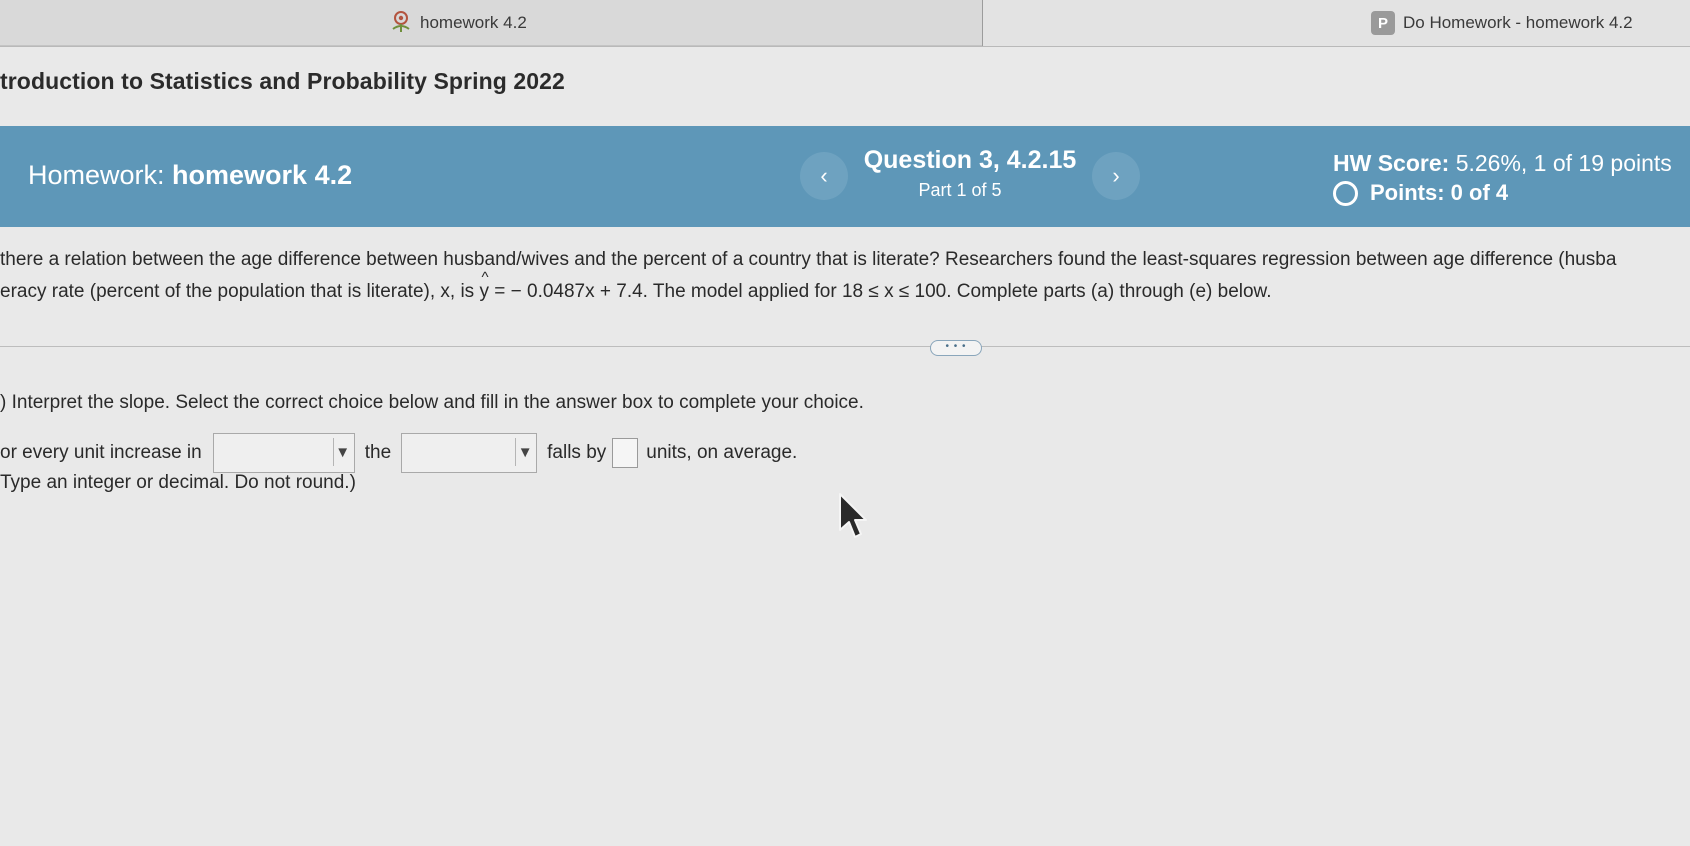 The width and height of the screenshot is (1690, 846). What do you see at coordinates (1439, 192) in the screenshot?
I see `points-label: Points: 0 of 4` at bounding box center [1439, 192].